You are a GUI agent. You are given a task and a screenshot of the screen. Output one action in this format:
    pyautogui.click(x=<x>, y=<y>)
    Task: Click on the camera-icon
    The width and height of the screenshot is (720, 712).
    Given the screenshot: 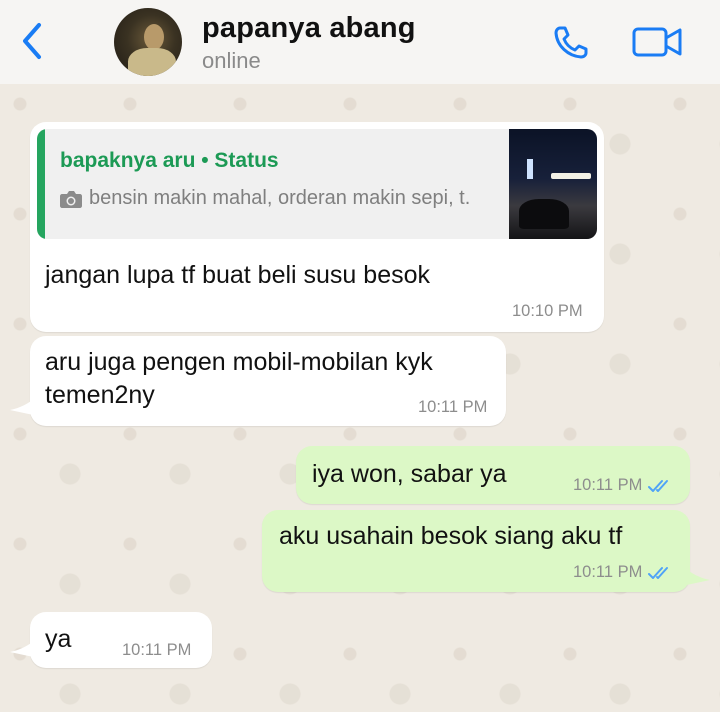 What is the action you would take?
    pyautogui.click(x=71, y=199)
    